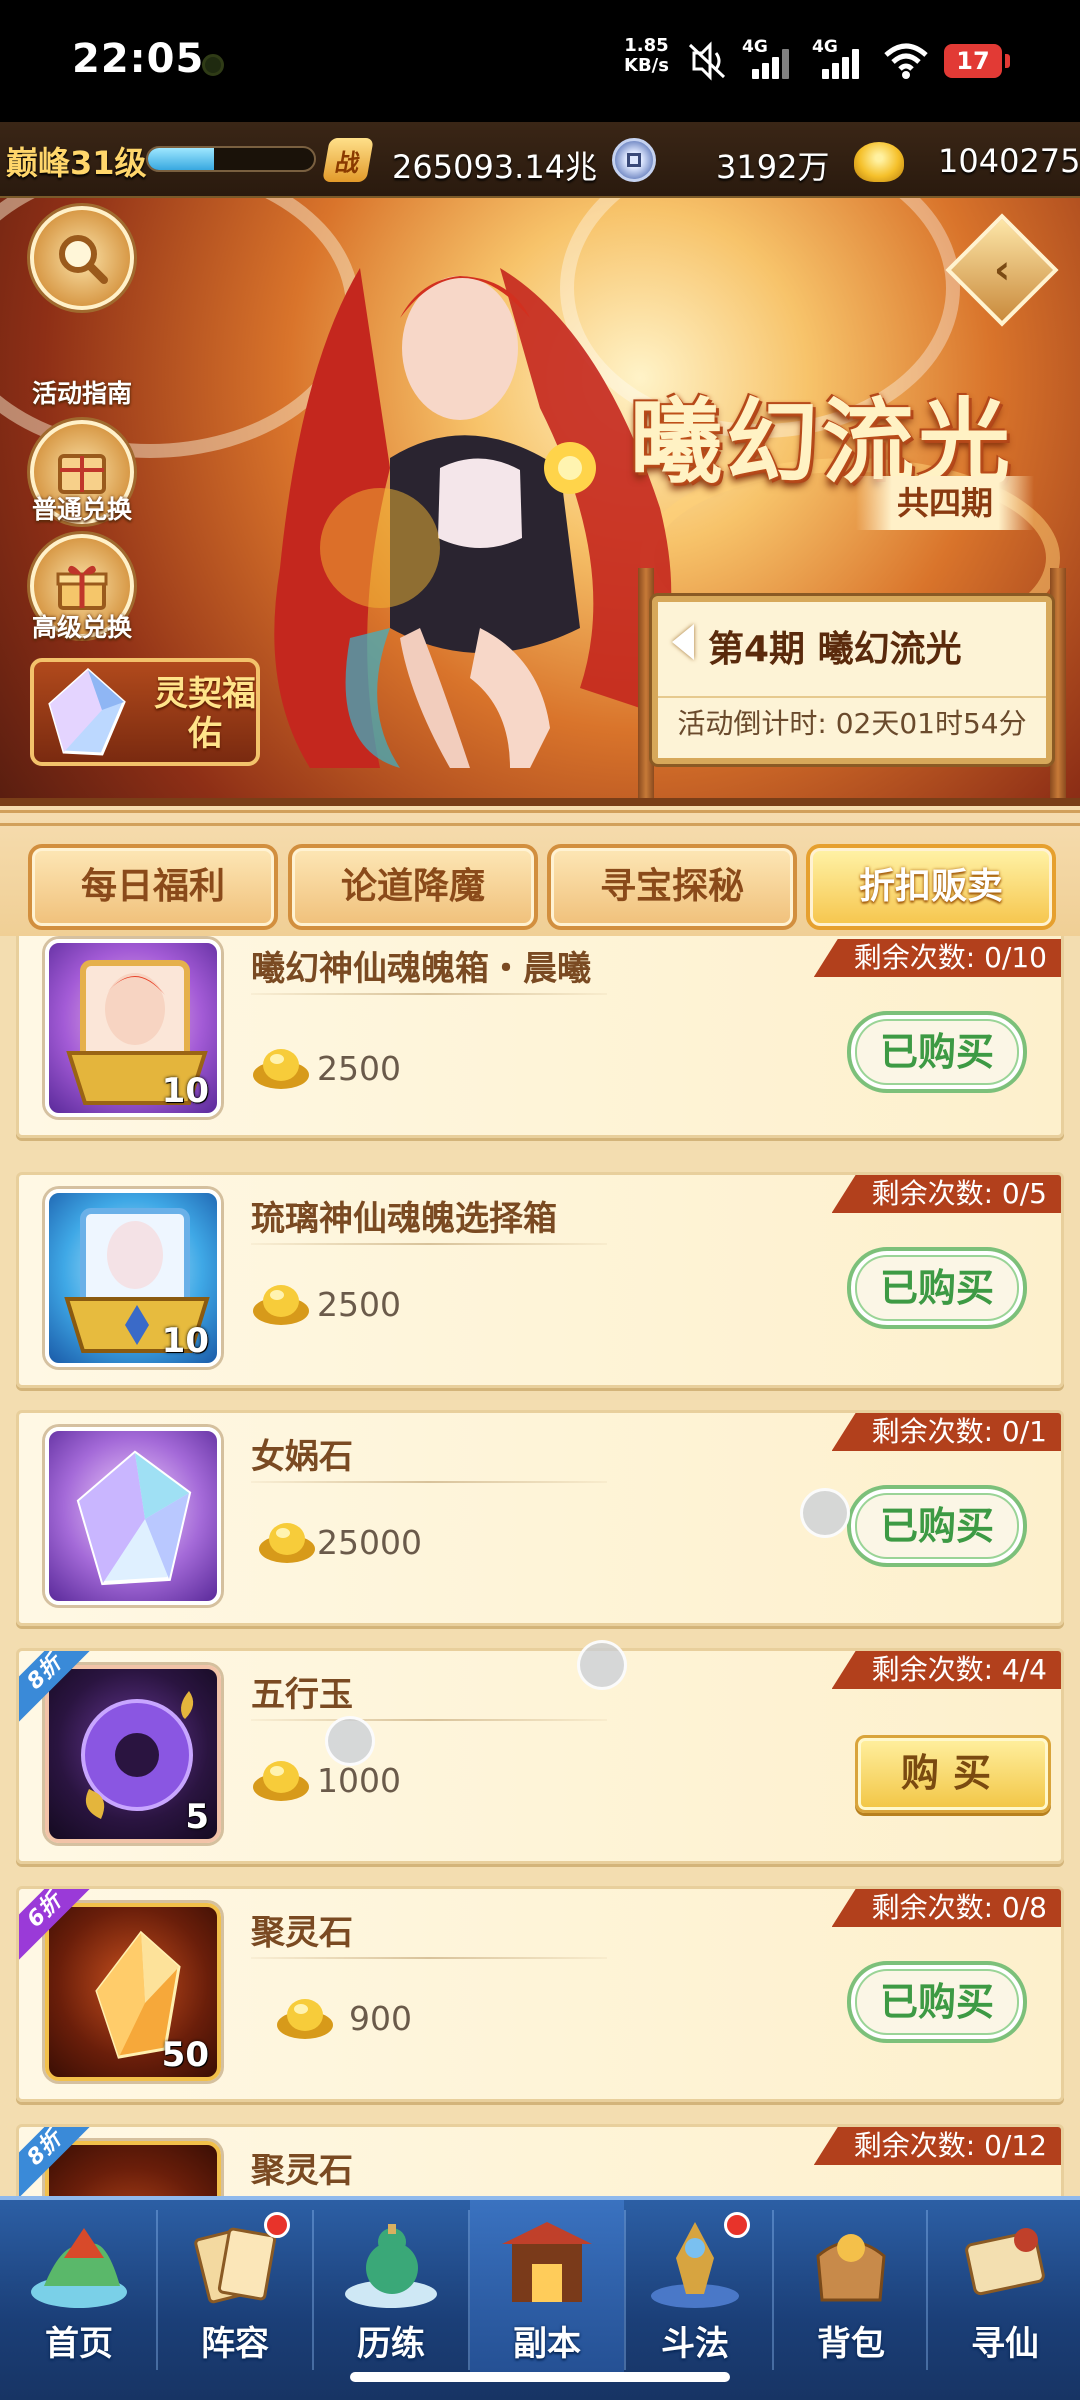  What do you see at coordinates (302, 1695) in the screenshot?
I see `item-name: 五行玉` at bounding box center [302, 1695].